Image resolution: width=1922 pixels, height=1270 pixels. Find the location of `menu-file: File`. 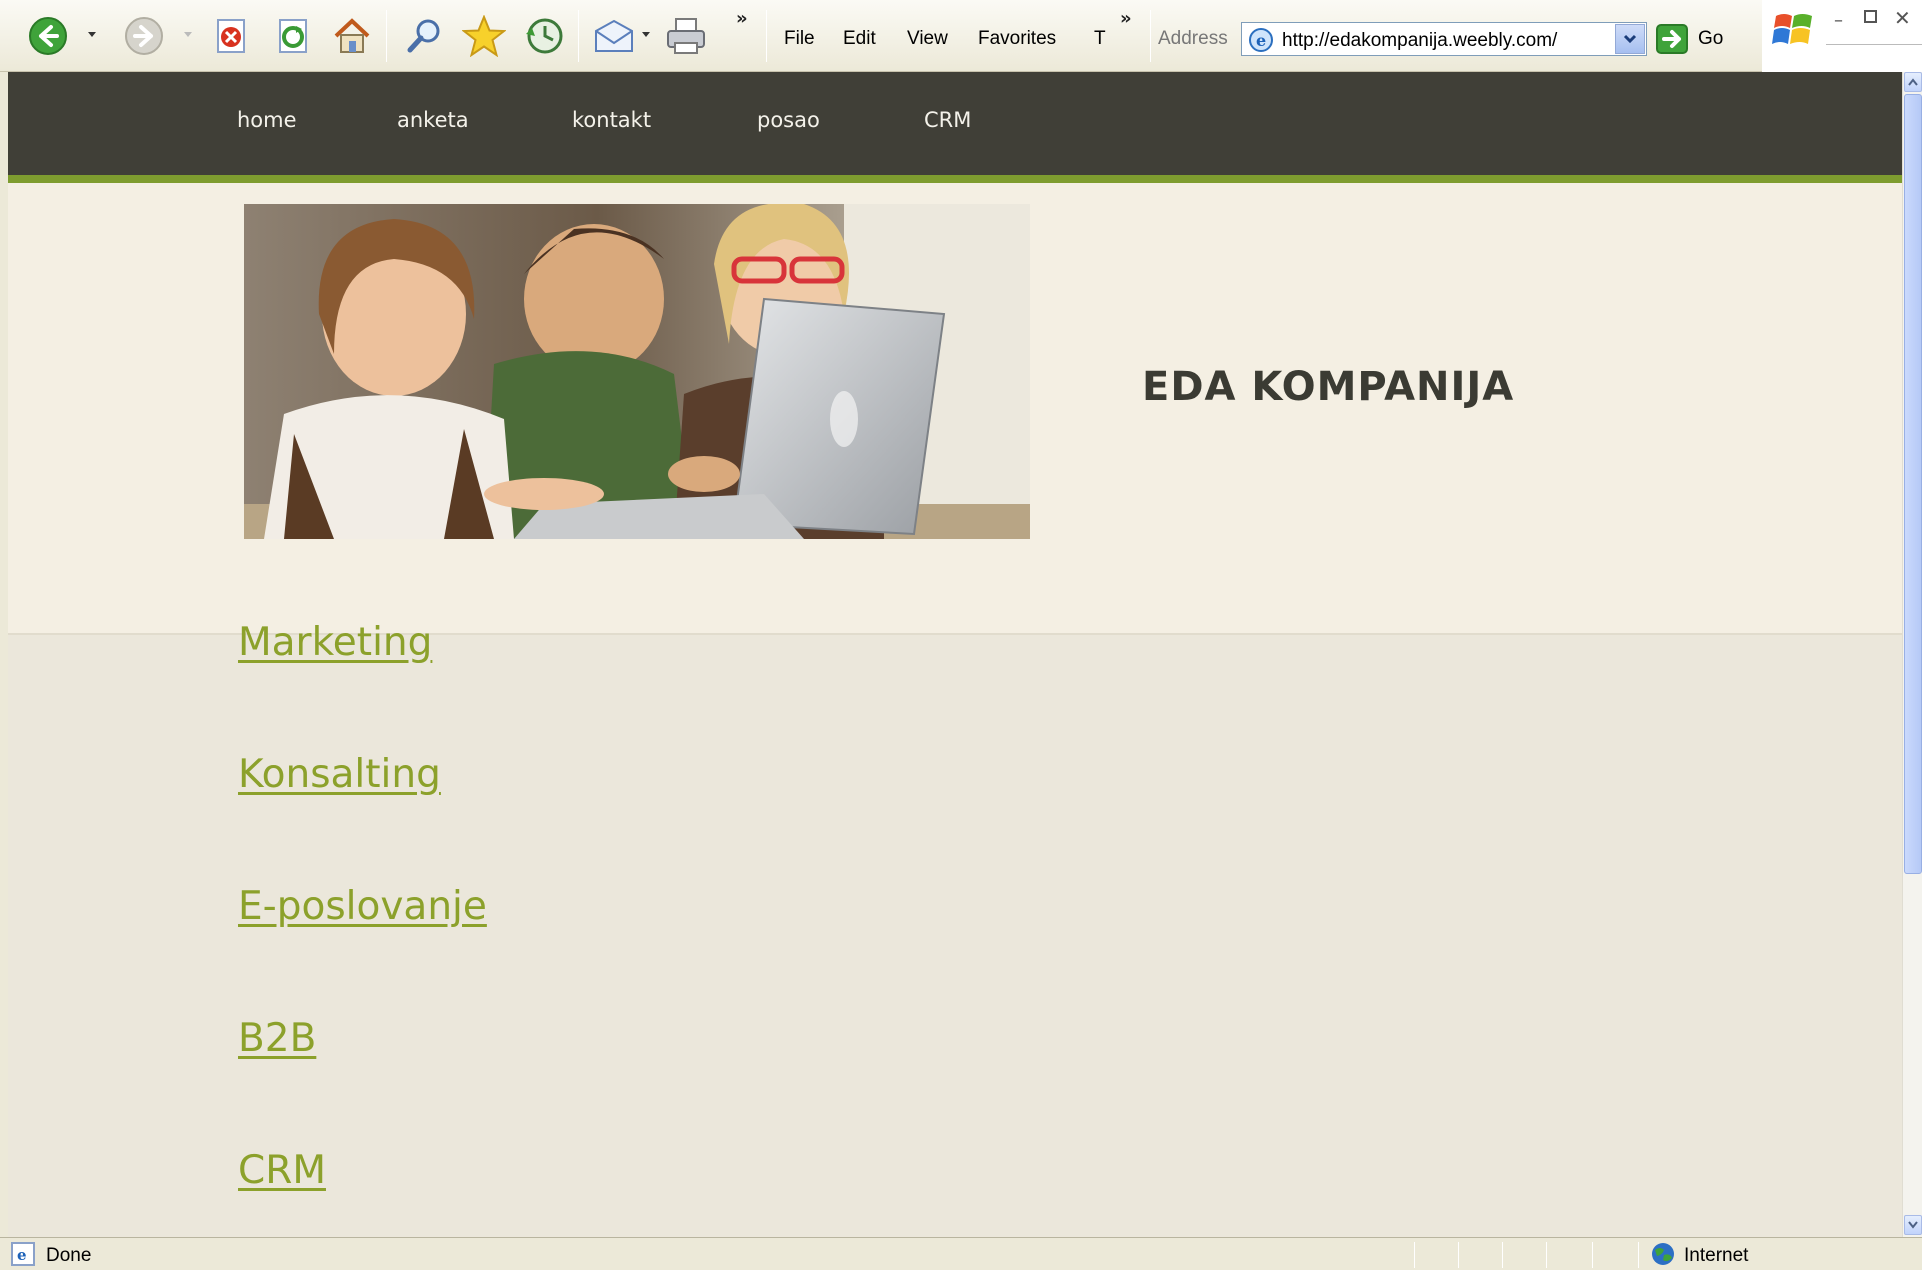

menu-file: File is located at coordinates (799, 39).